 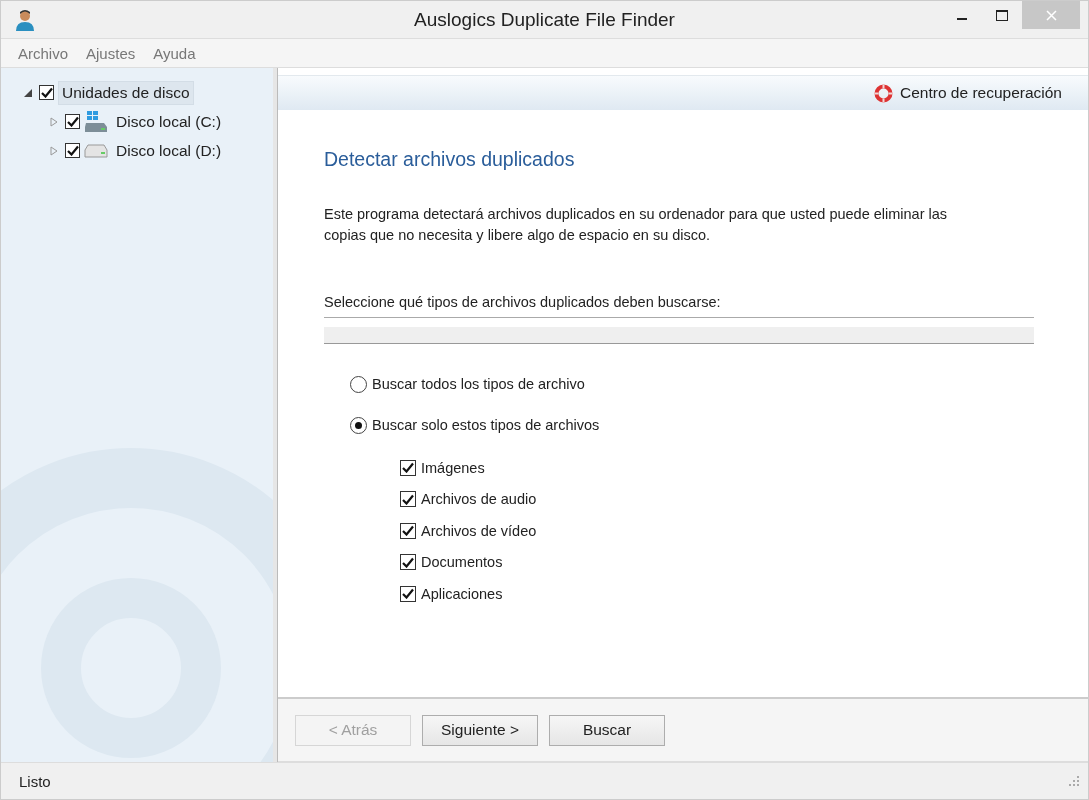 I want to click on file-type-label: Archivos de vídeo, so click(x=479, y=530).